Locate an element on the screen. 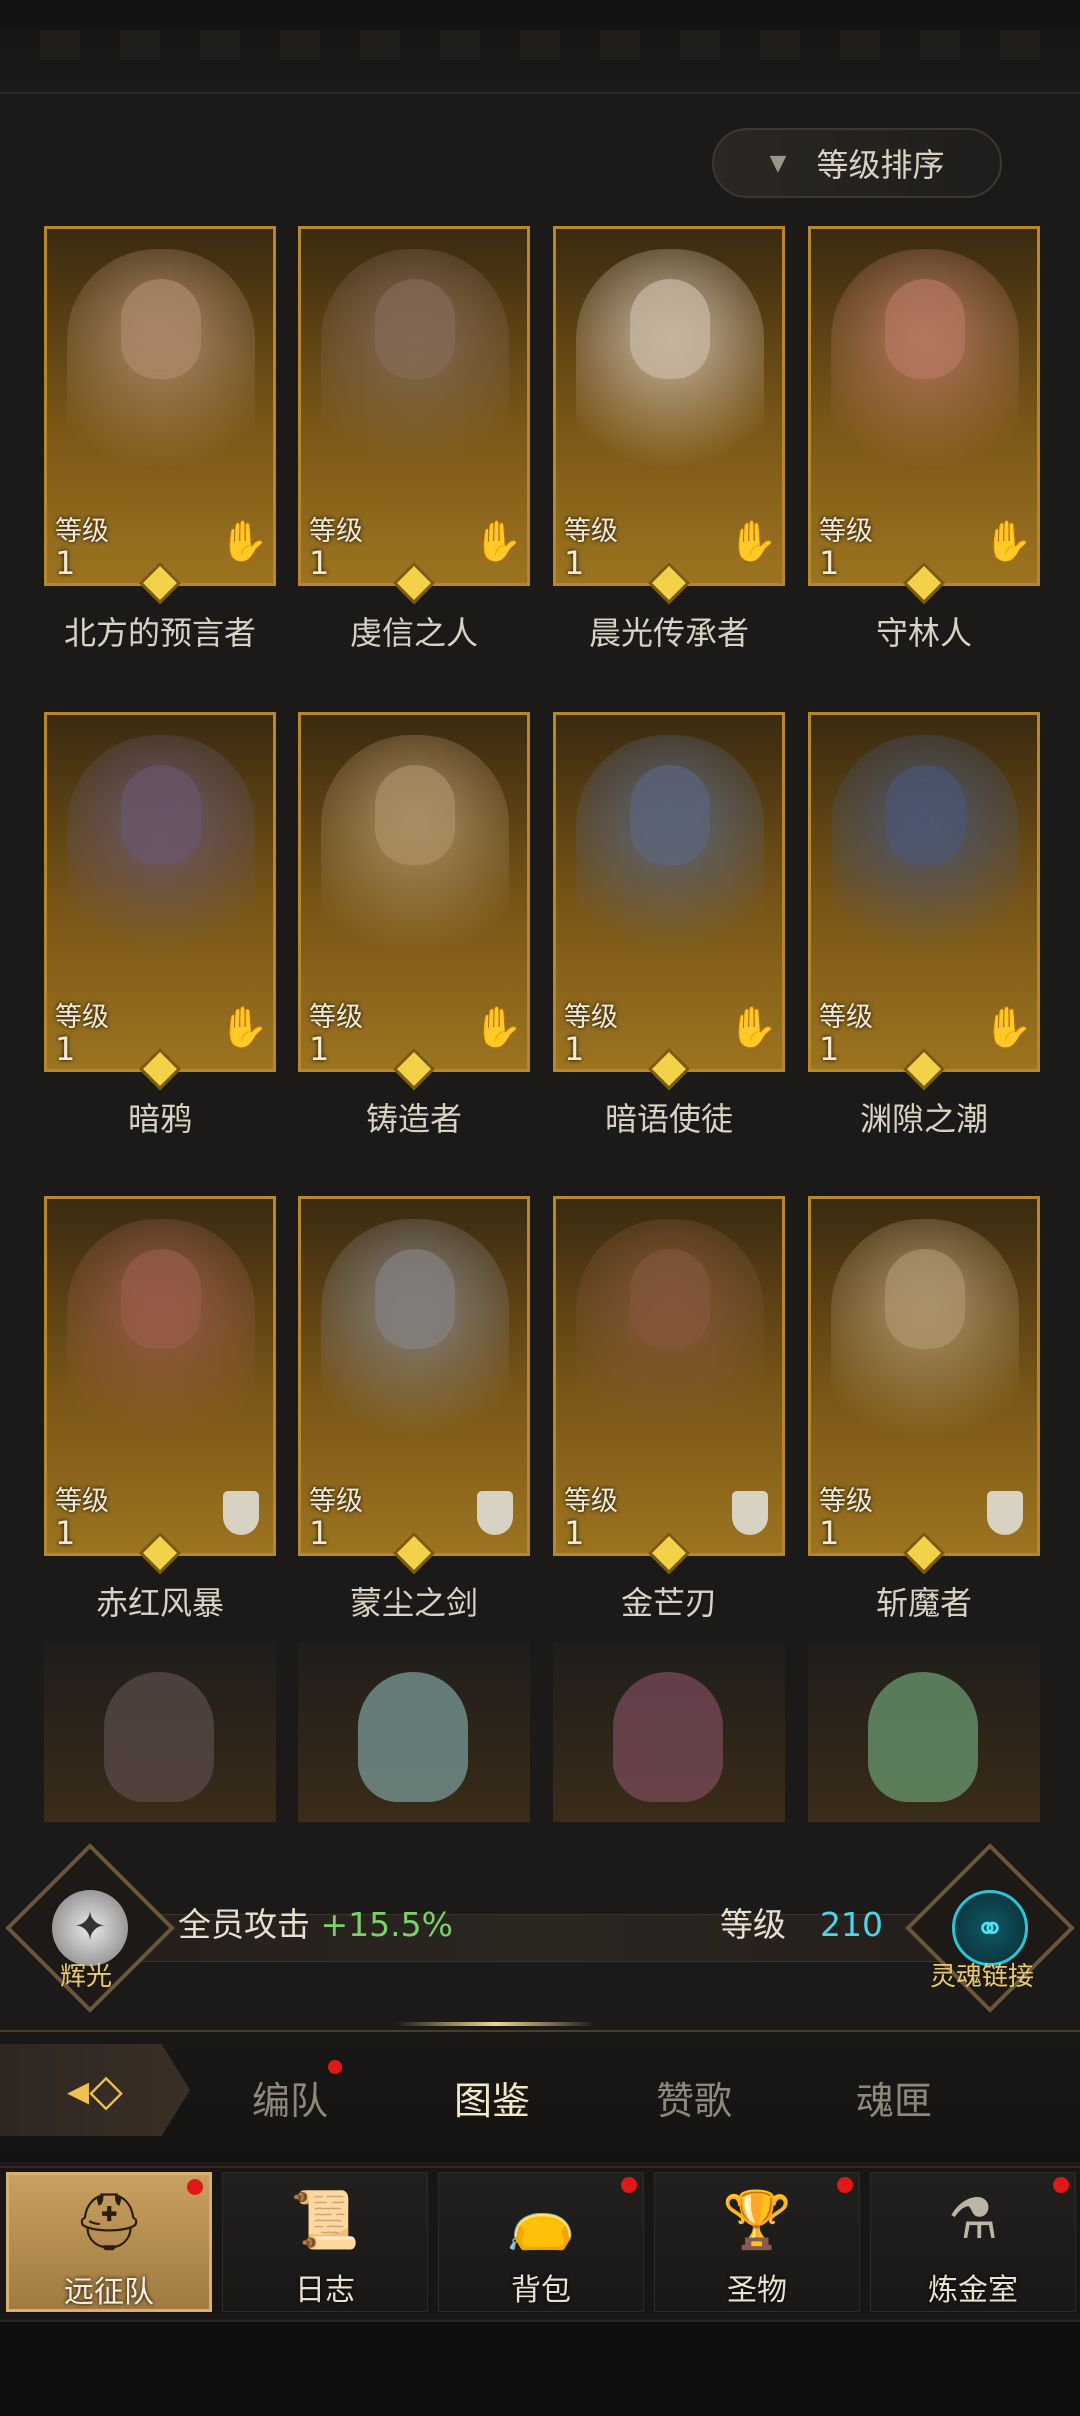  hero-card: 等级 1 斩魔者 is located at coordinates (924, 1409).